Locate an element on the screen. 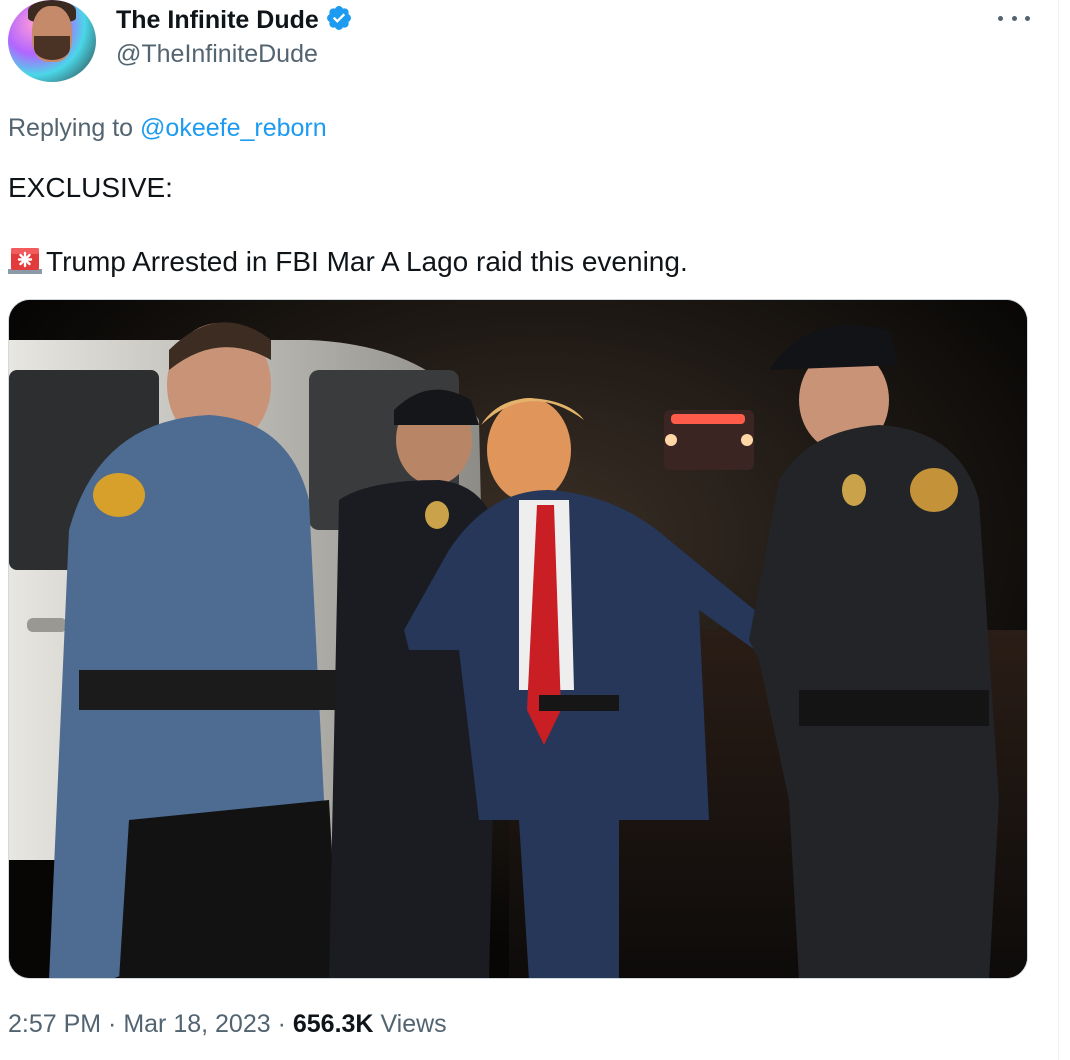 This screenshot has height=1060, width=1070. more-options-icon is located at coordinates (1014, 18).